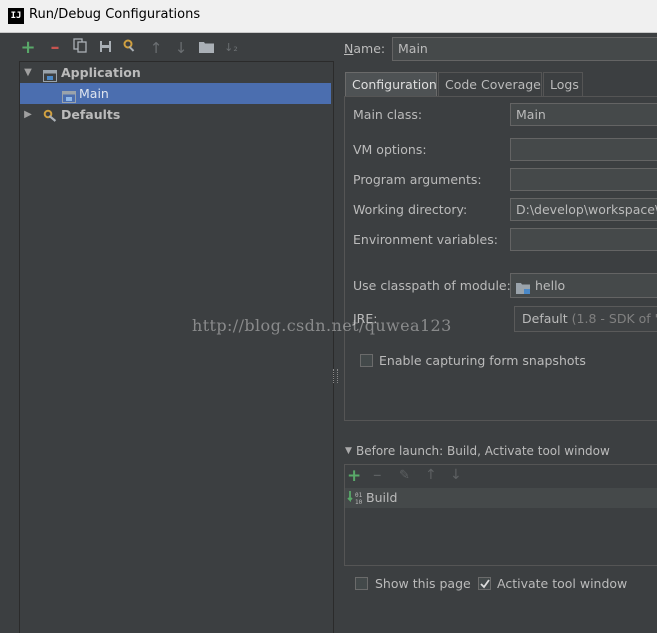 This screenshot has width=657, height=633. Describe the element at coordinates (80, 48) in the screenshot. I see `copy-icon` at that location.